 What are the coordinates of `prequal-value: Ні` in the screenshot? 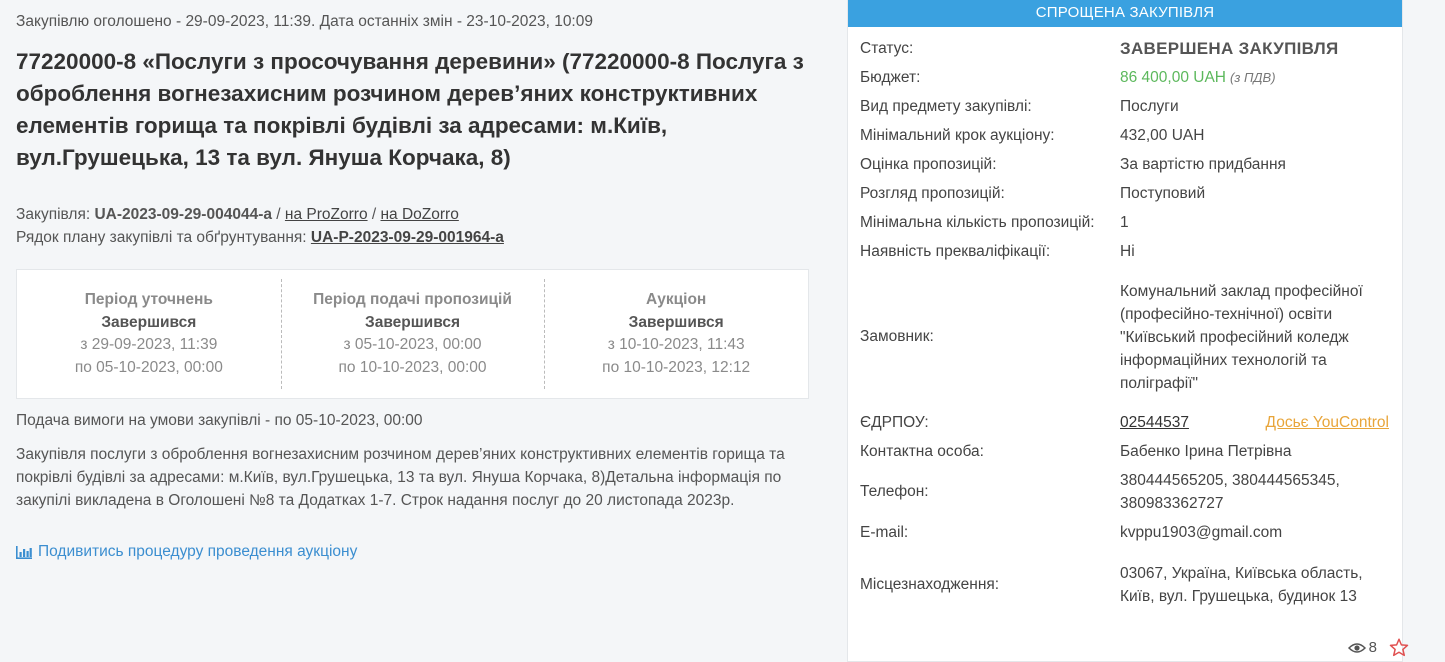 It's located at (1127, 251).